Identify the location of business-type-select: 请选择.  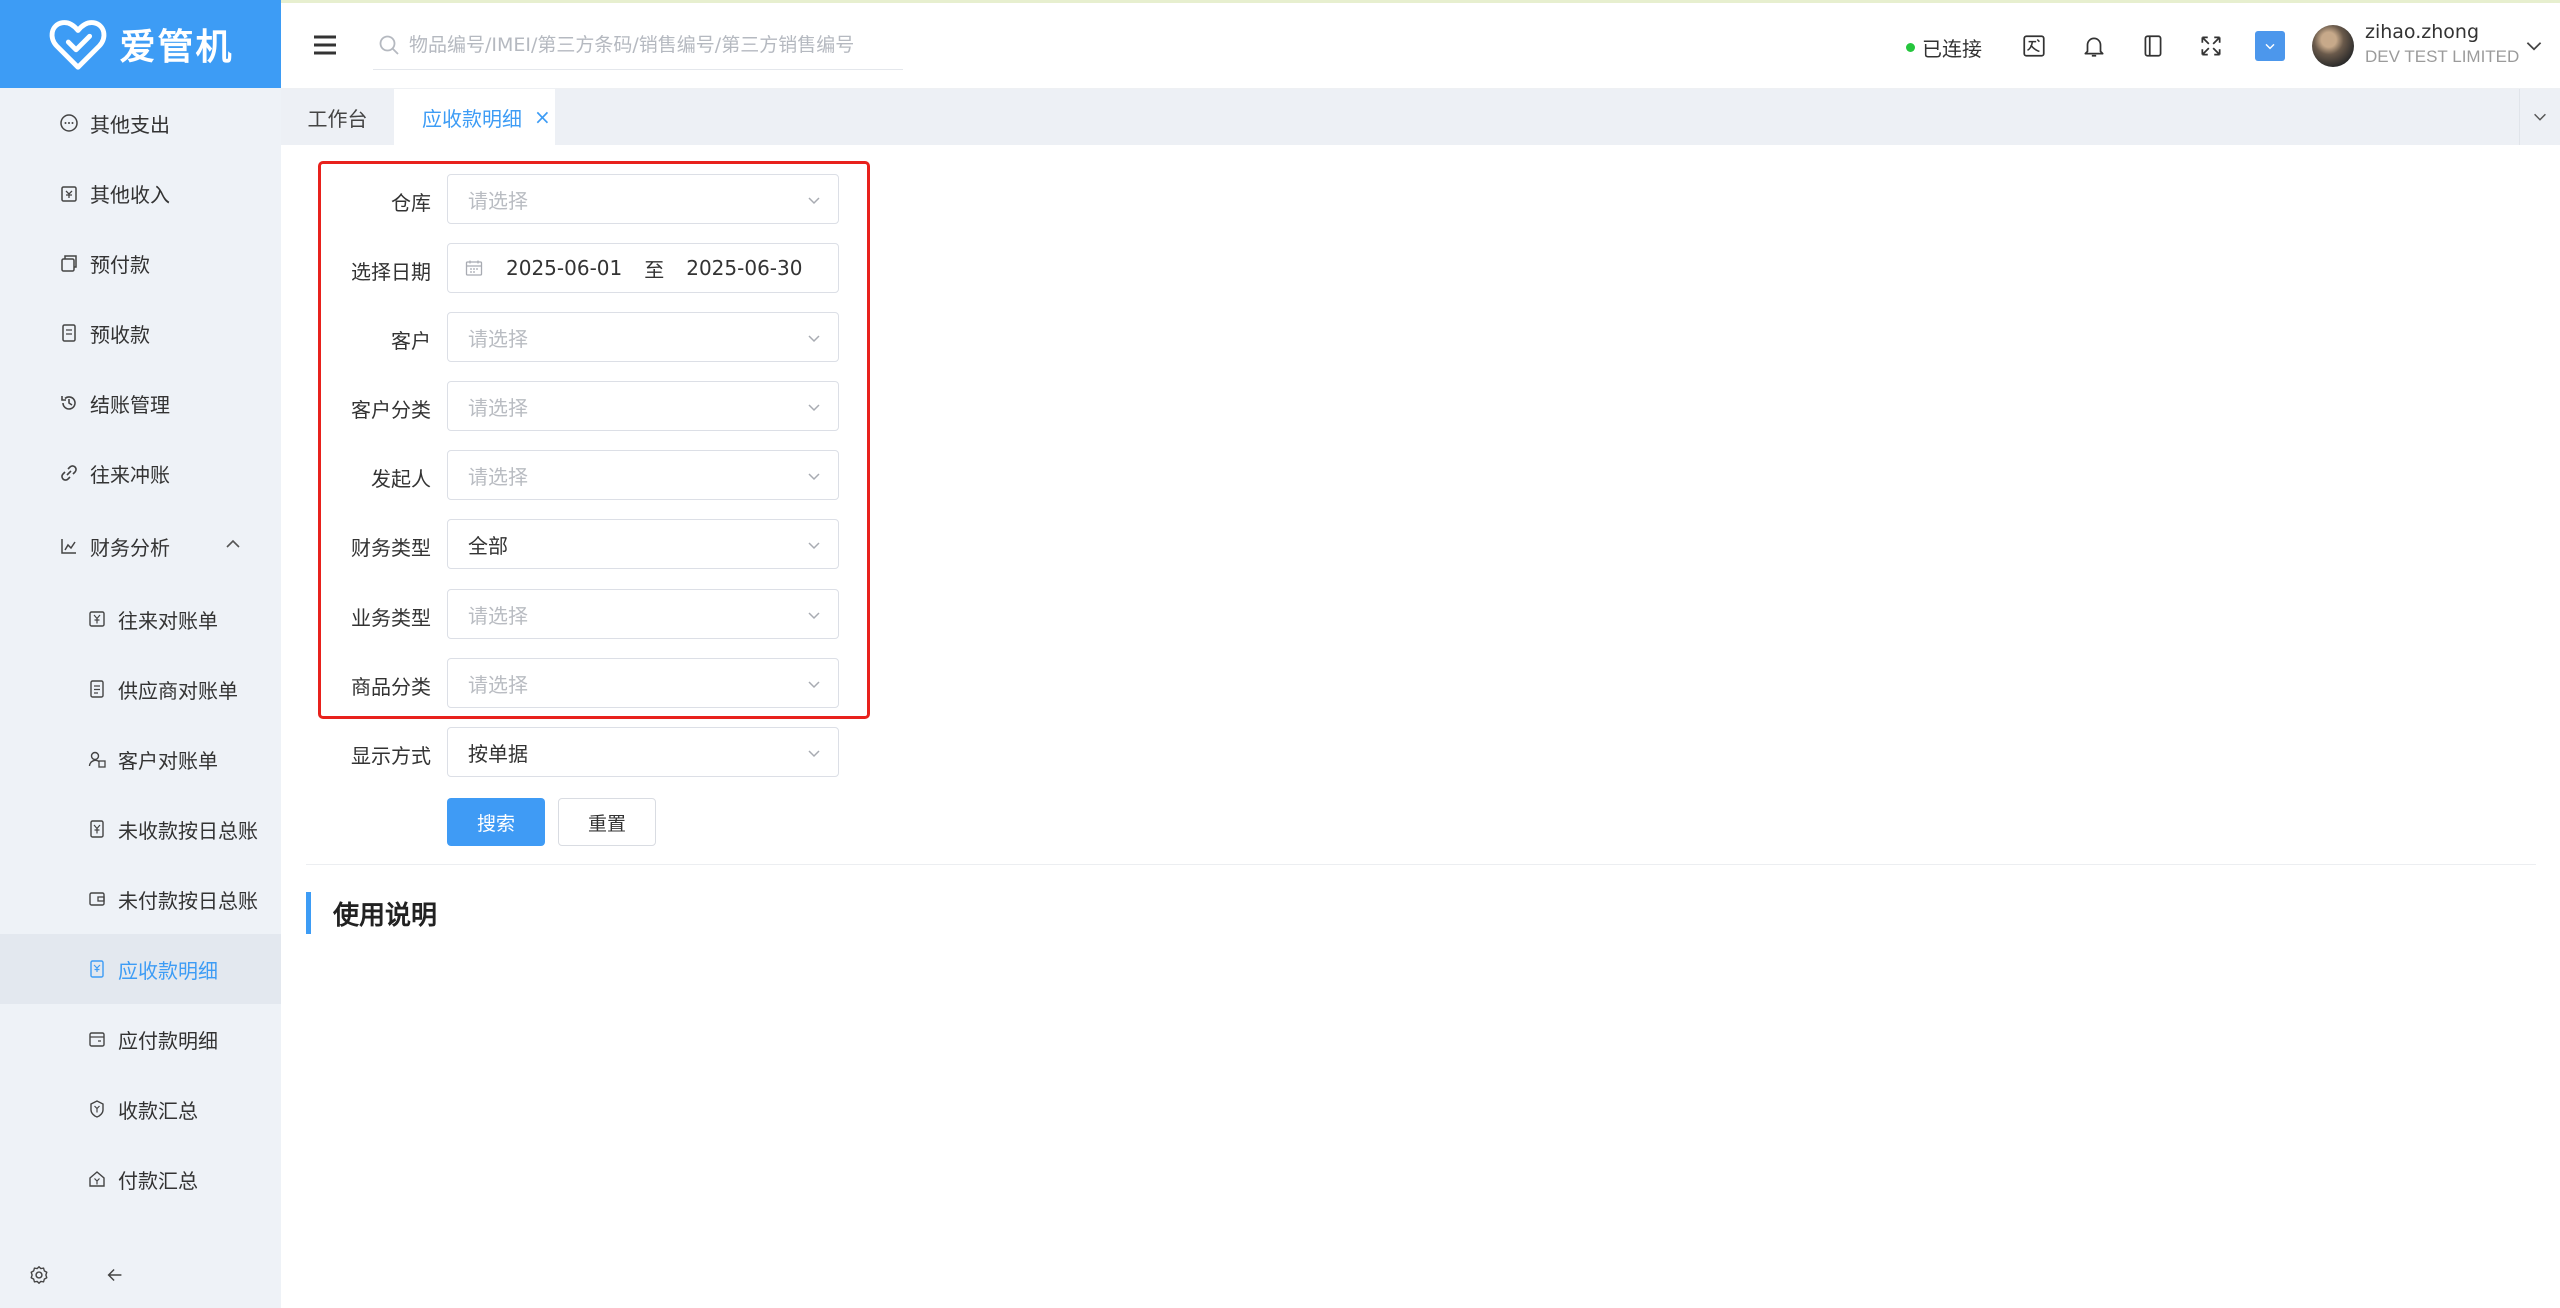
(643, 614).